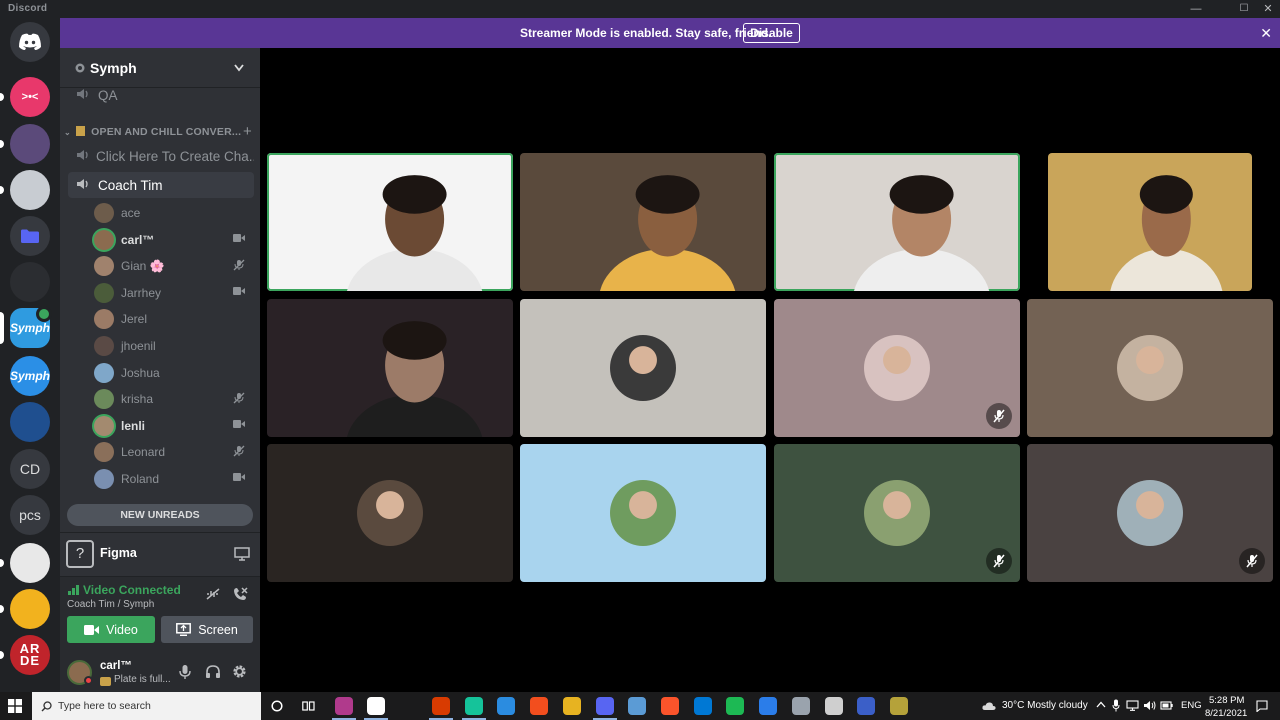 This screenshot has height=720, width=1280. What do you see at coordinates (30, 144) in the screenshot?
I see `server-icon-server-art` at bounding box center [30, 144].